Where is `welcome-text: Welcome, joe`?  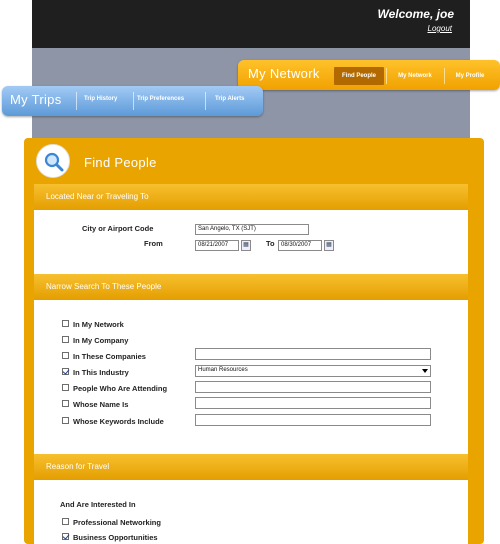 welcome-text: Welcome, joe is located at coordinates (415, 14).